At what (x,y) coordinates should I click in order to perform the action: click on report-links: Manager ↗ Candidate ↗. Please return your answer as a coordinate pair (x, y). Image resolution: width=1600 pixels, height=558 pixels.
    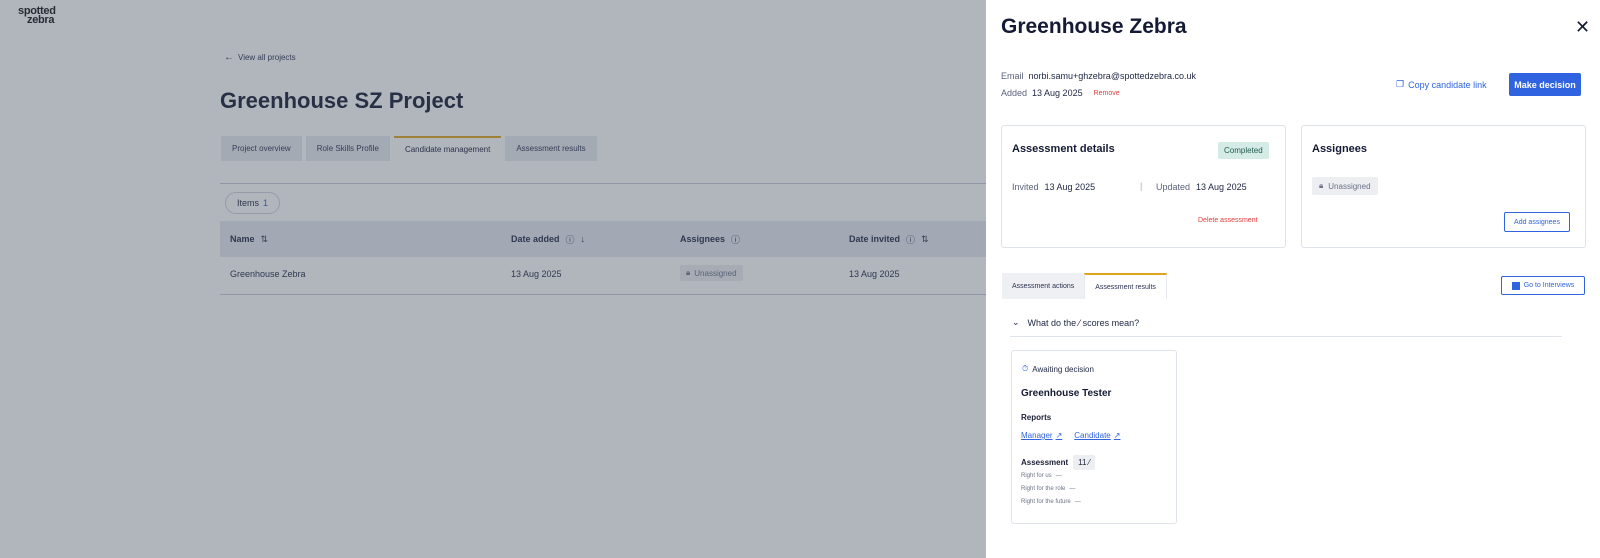
    Looking at the image, I should click on (1070, 435).